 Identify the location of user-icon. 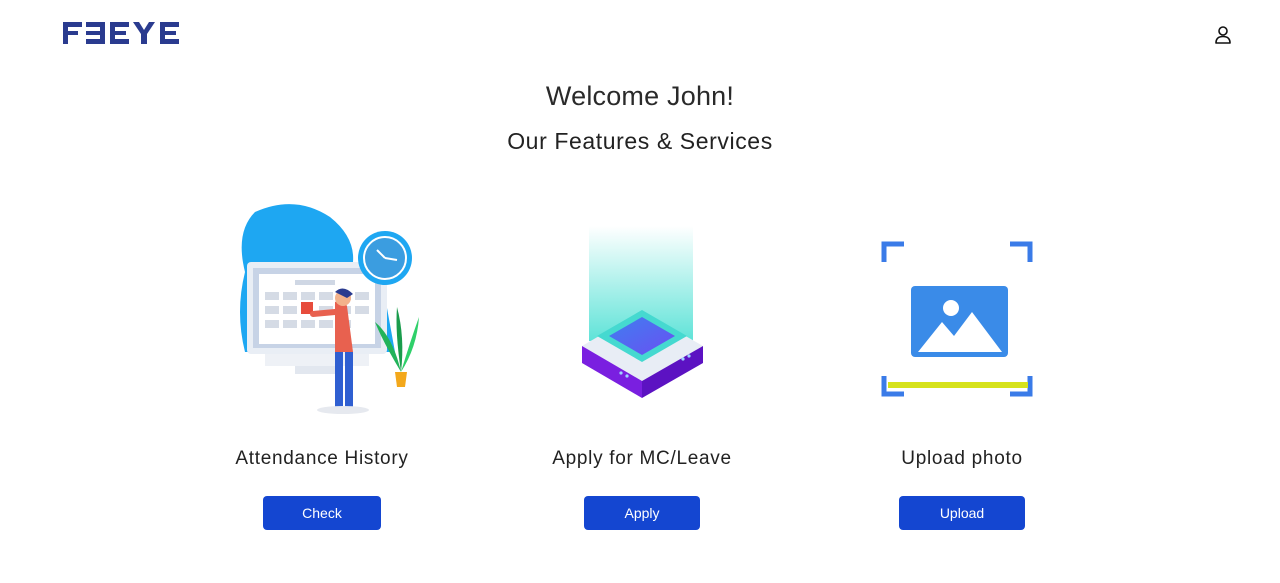
(1223, 35).